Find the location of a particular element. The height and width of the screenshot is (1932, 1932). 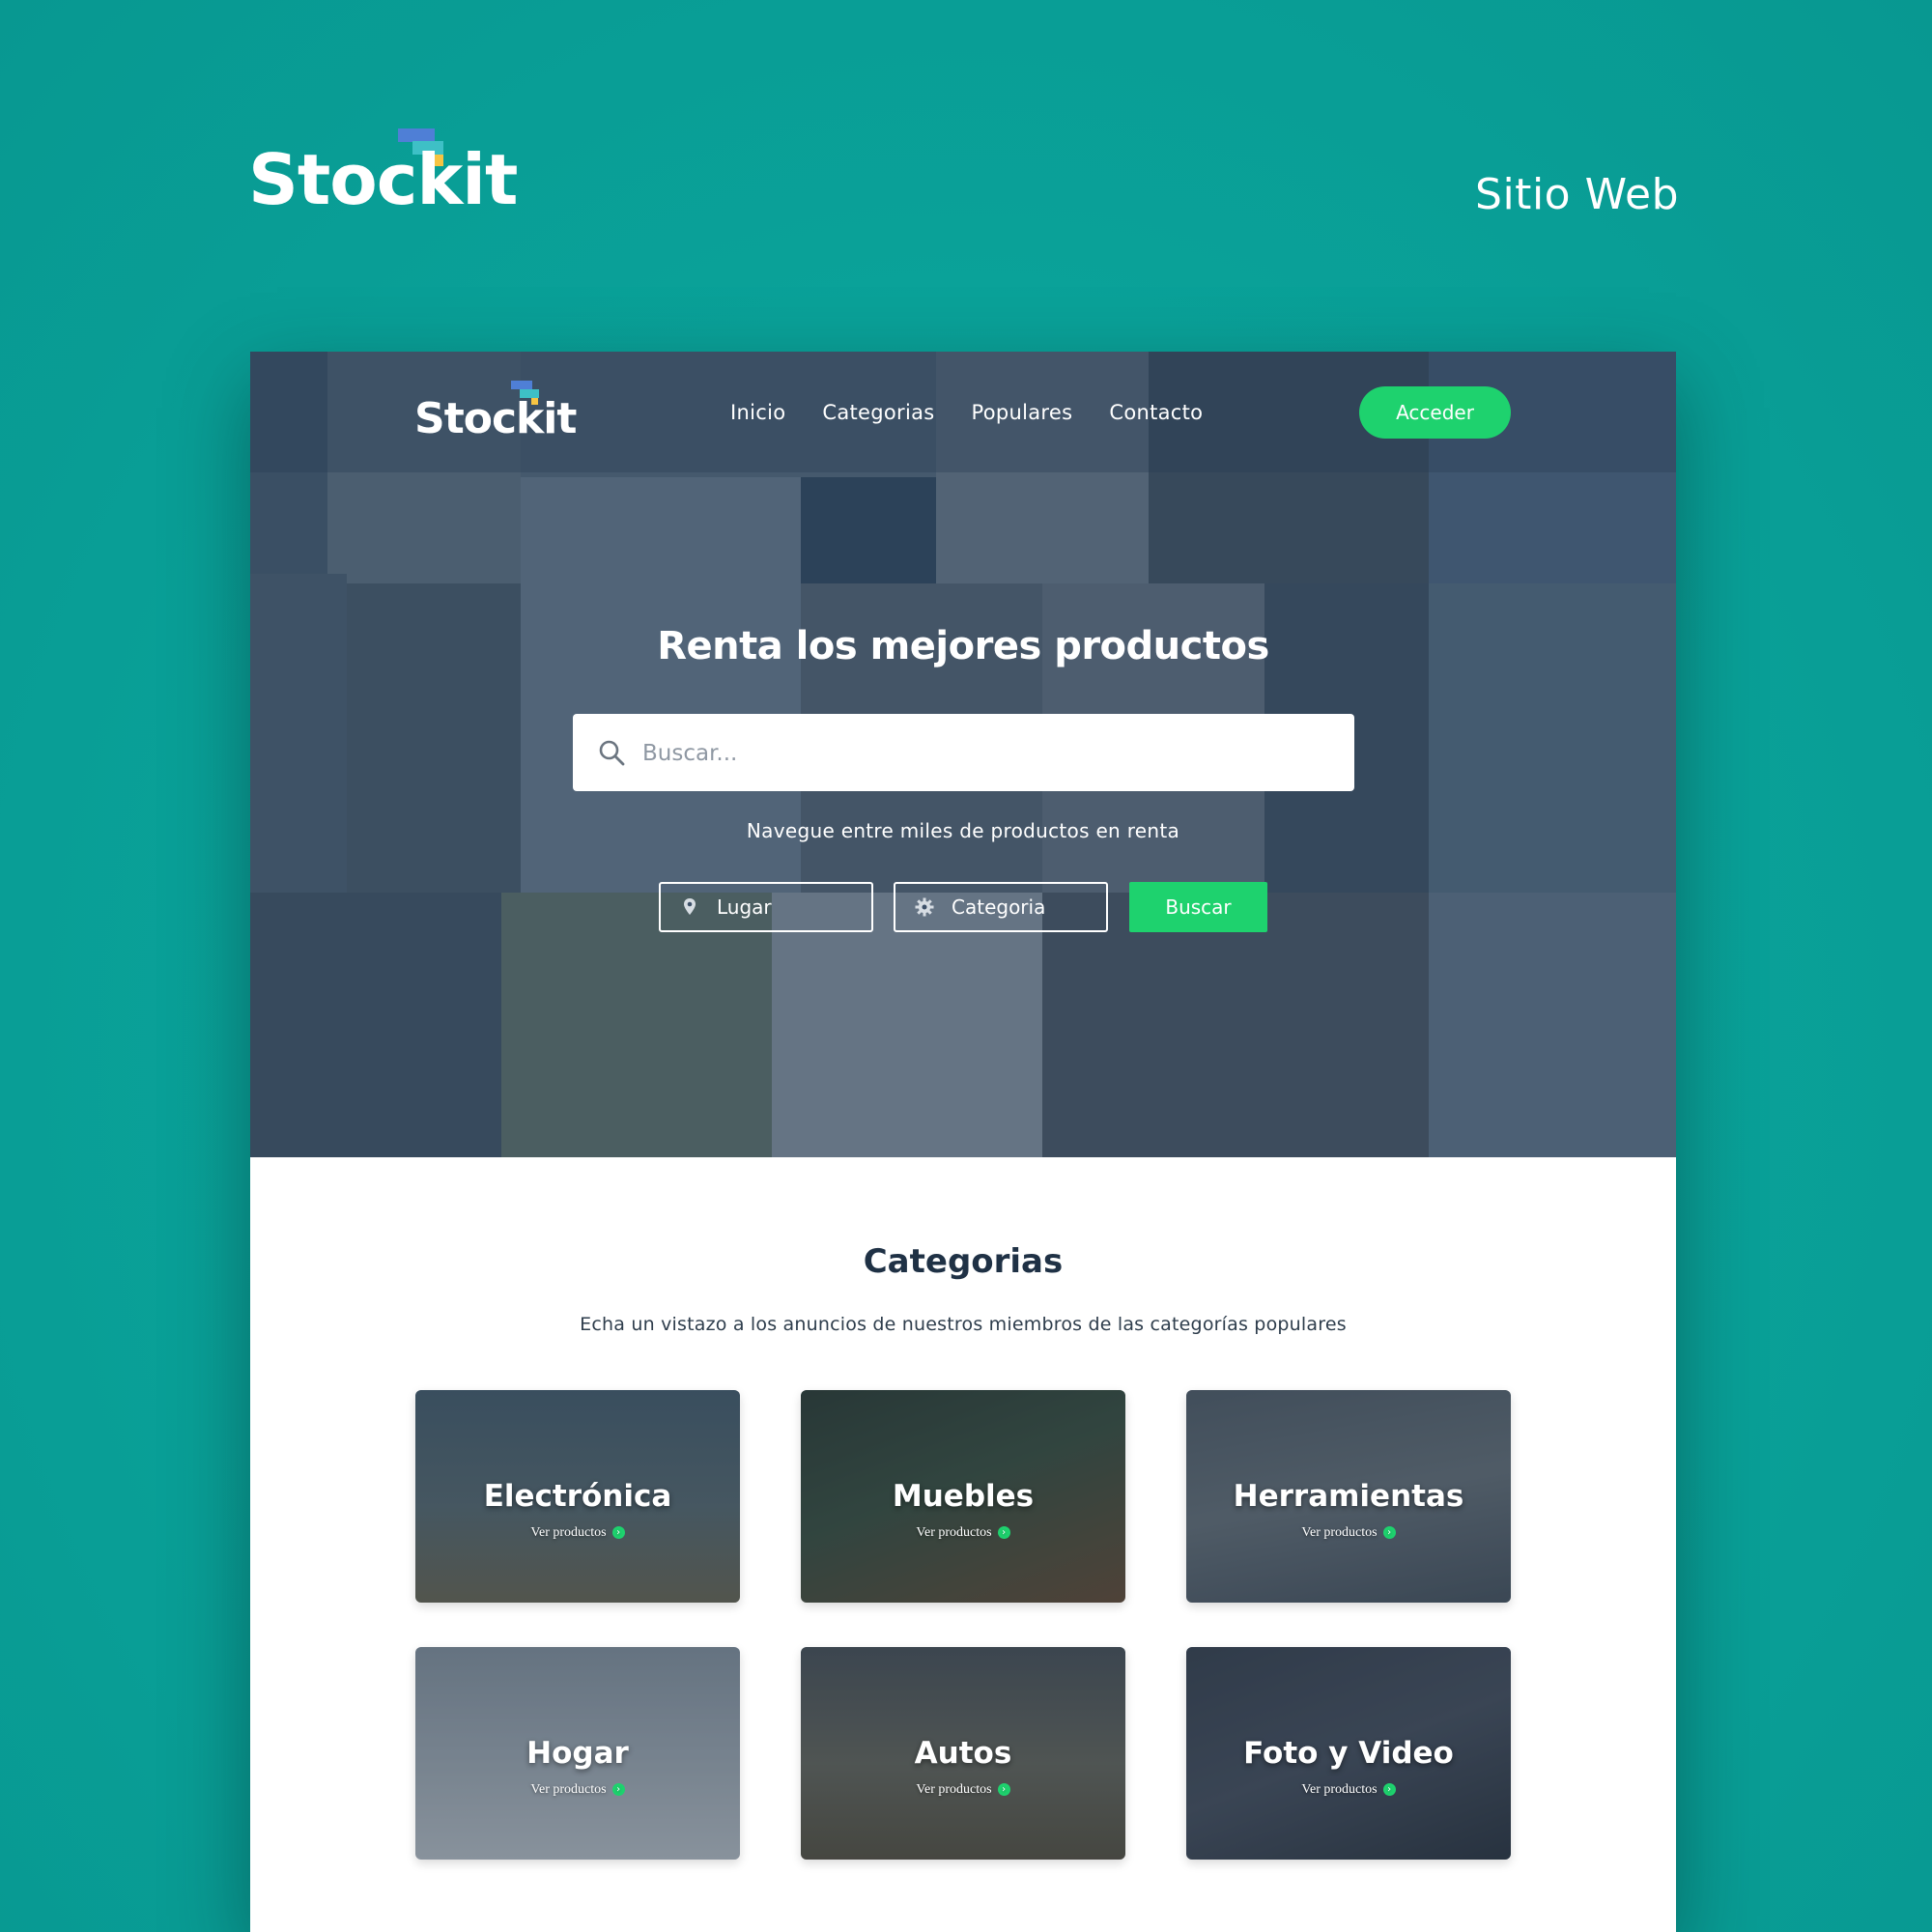

category-card-autos: Autos Ver productos › is located at coordinates (963, 1753).